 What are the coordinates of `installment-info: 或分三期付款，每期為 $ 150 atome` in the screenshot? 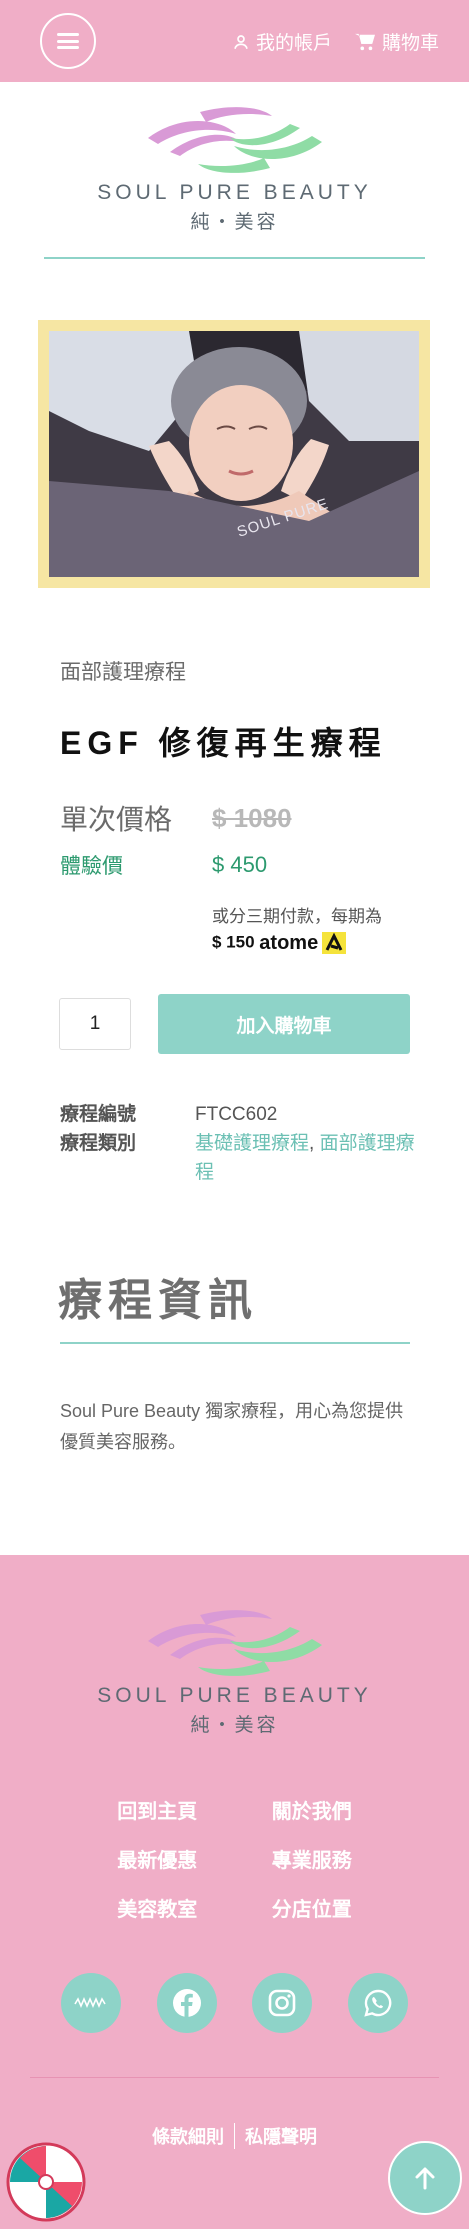 It's located at (297, 931).